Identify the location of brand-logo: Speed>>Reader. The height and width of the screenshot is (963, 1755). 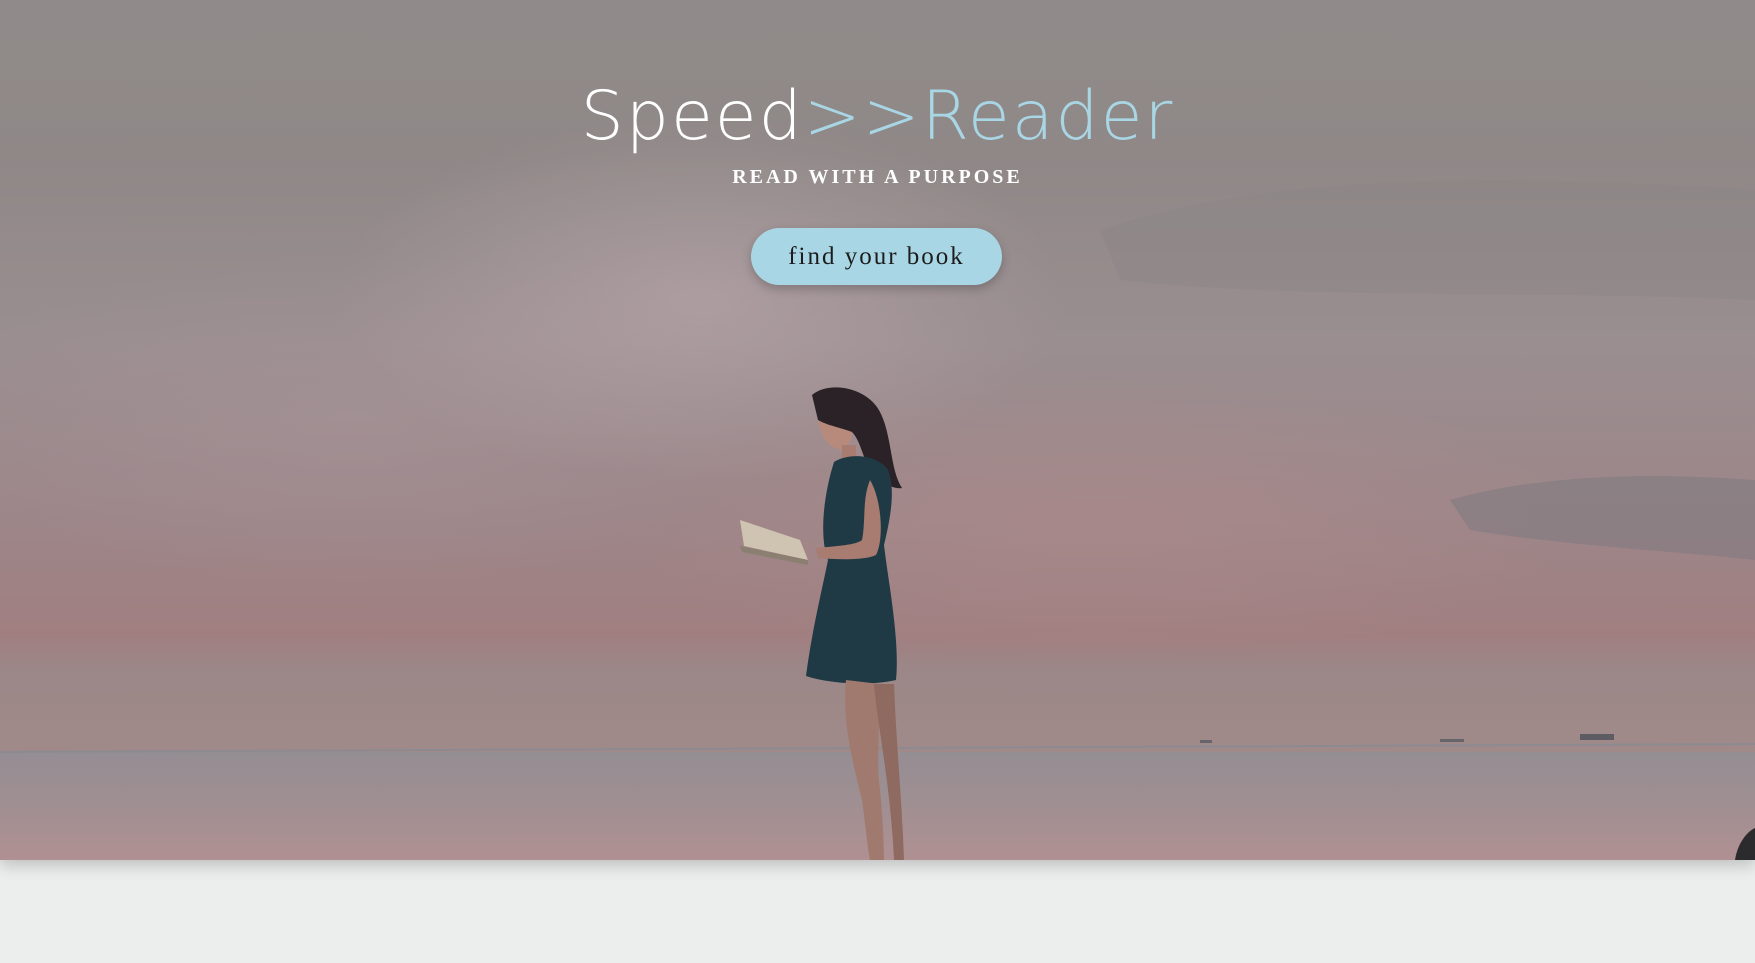
(877, 117).